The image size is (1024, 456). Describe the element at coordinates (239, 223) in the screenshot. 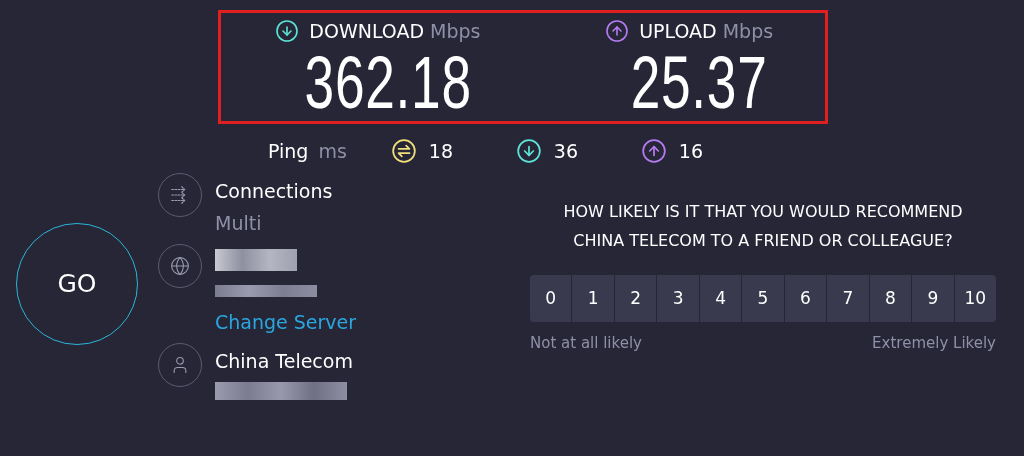

I see `info-subtitle: Multi` at that location.